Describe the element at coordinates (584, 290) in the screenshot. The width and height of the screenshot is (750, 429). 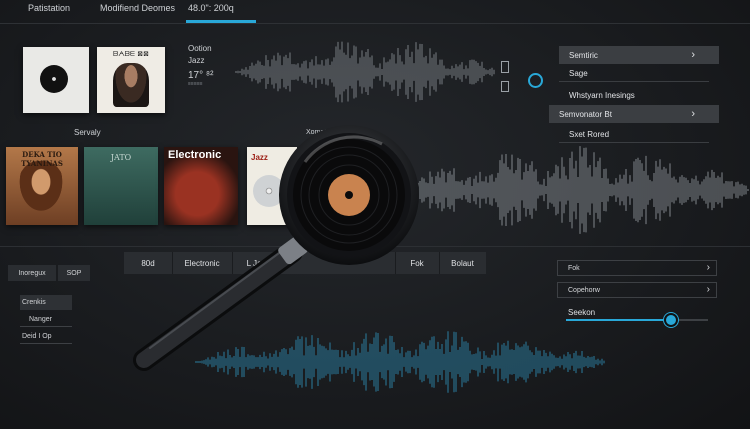
I see `dropdown-label: Copehorw` at that location.